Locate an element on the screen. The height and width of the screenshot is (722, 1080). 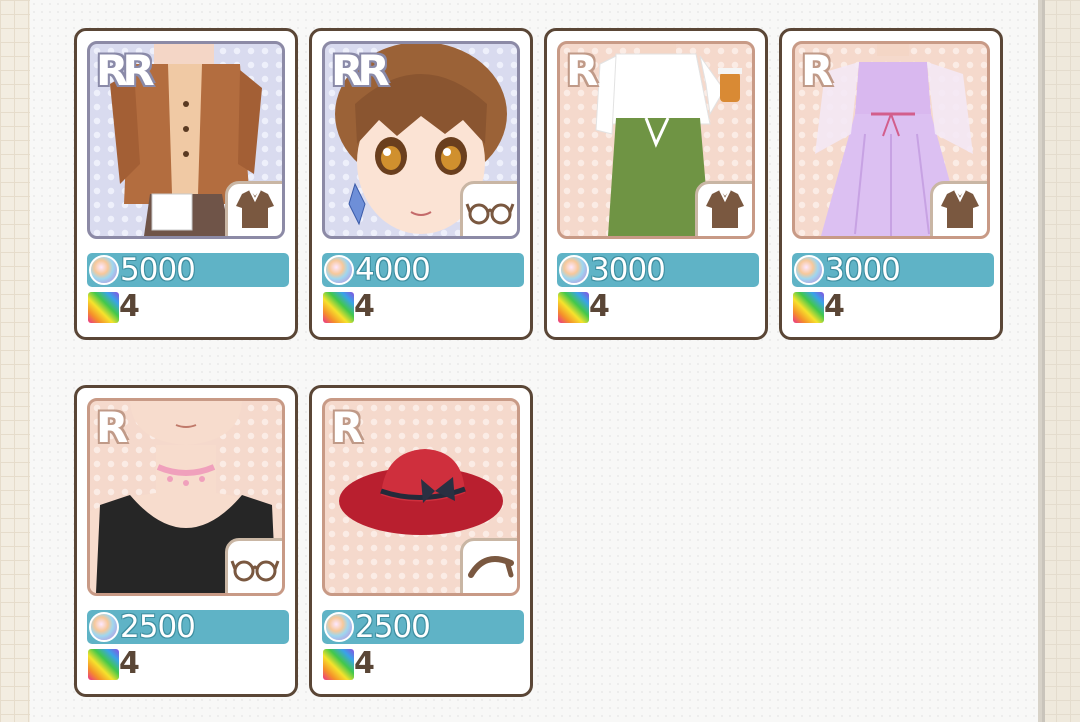
price-bar: 4000 is located at coordinates (423, 270).